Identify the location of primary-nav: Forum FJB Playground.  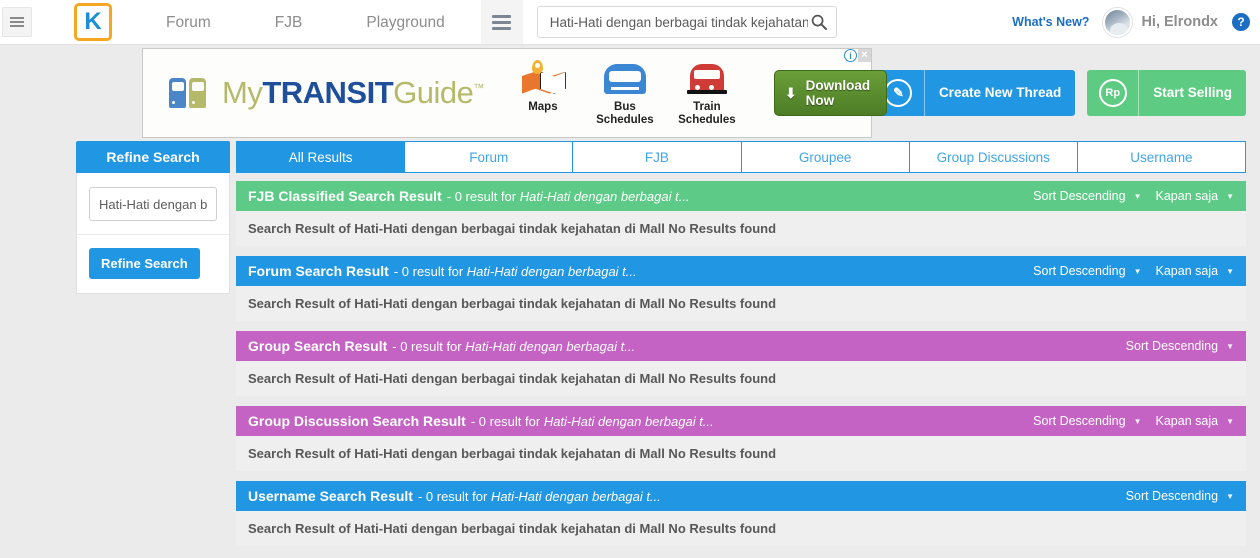
(305, 22).